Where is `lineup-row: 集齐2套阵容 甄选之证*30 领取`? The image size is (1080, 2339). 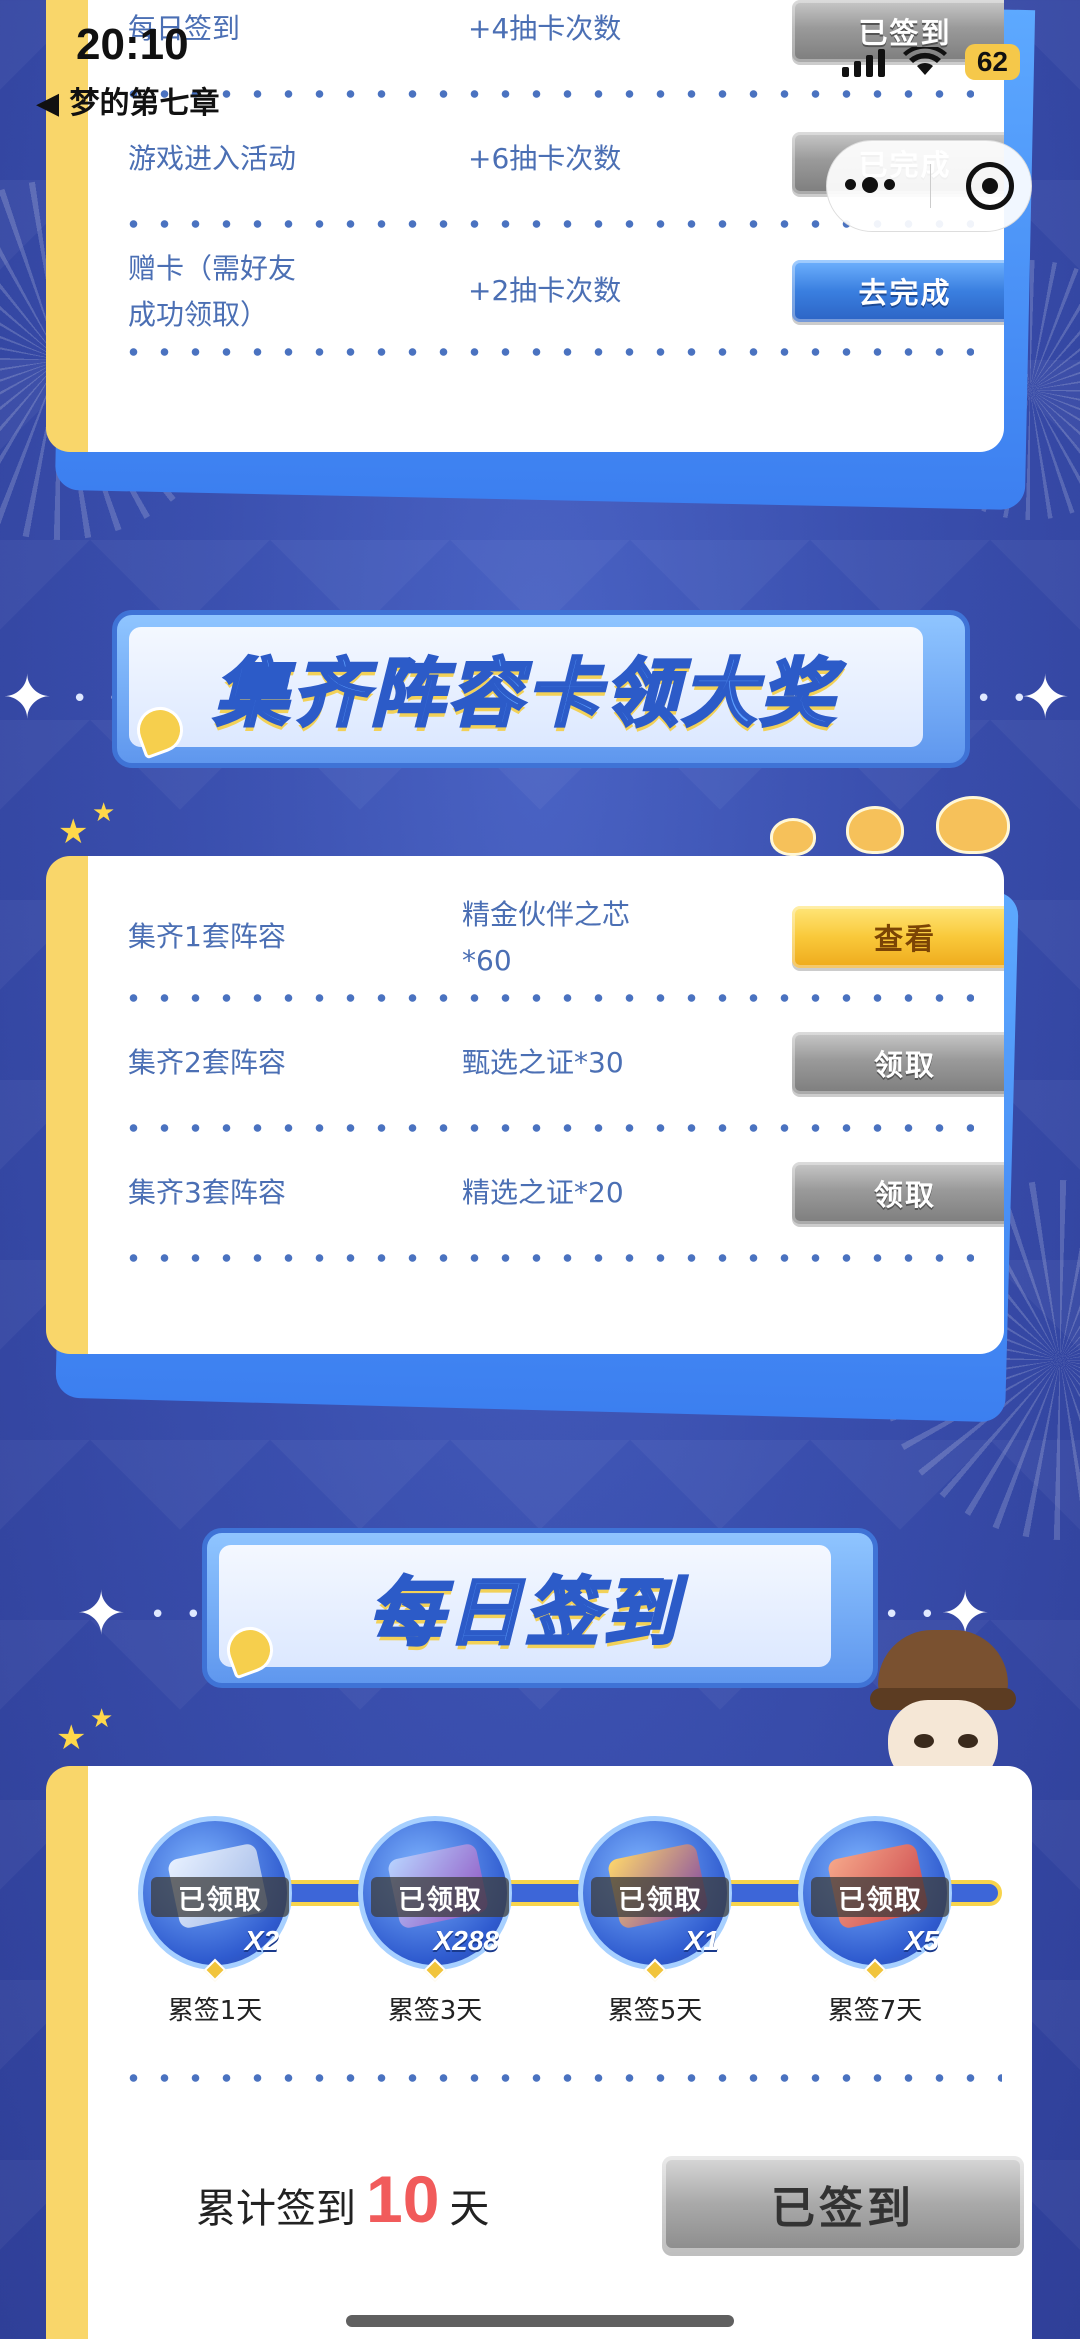
lineup-row: 集齐2套阵容 甄选之证*30 领取 is located at coordinates (546, 1097).